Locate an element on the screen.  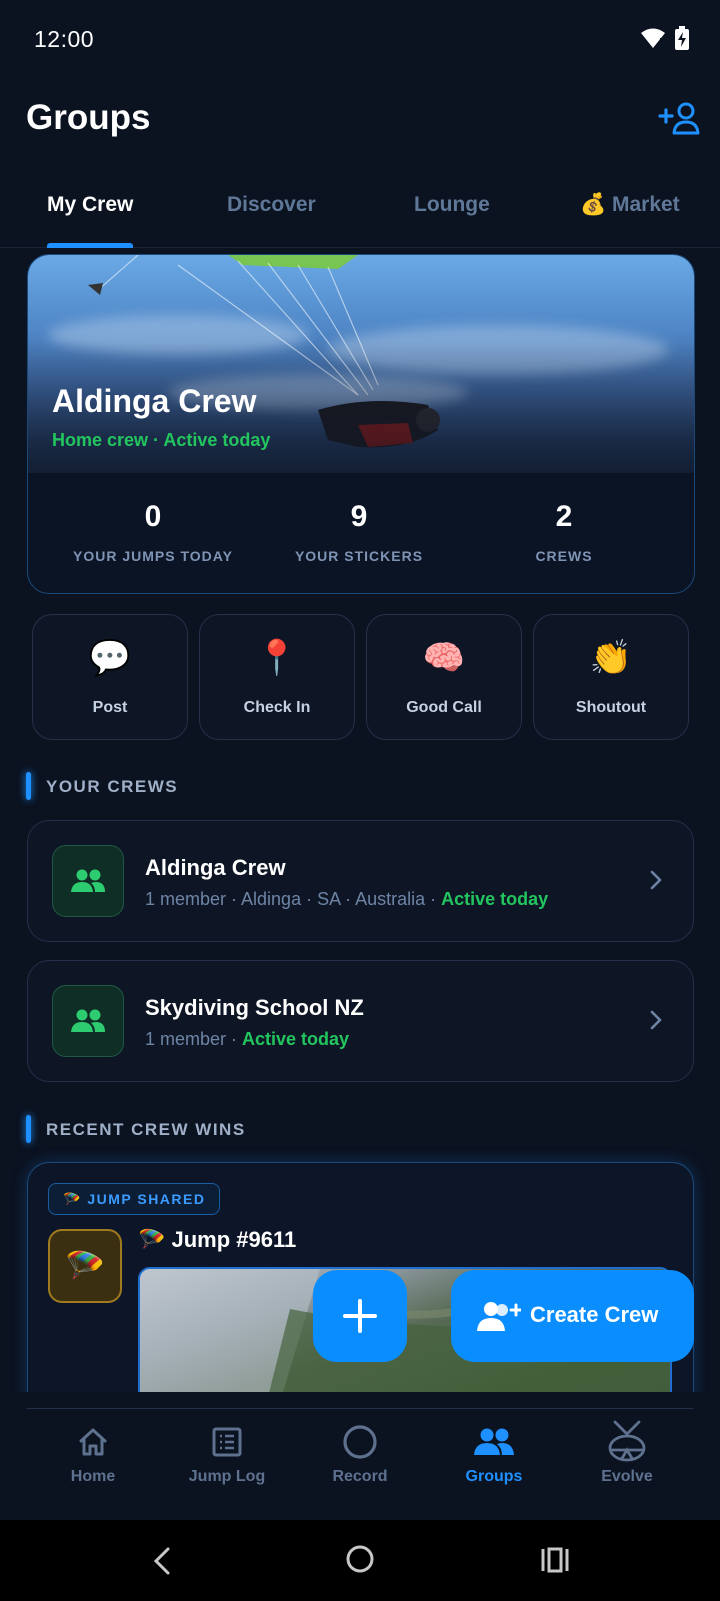
tab-market: 💰 Market is located at coordinates (630, 205).